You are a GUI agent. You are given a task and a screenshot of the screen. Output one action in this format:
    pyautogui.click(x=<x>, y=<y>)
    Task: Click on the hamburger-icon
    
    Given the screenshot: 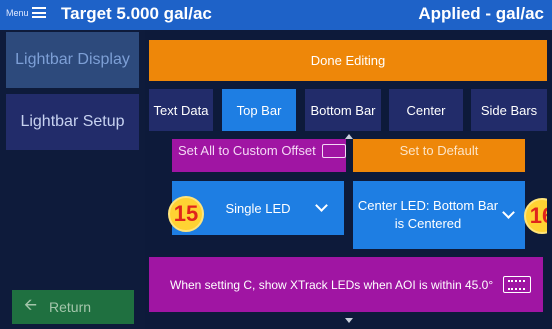 What is the action you would take?
    pyautogui.click(x=38, y=12)
    